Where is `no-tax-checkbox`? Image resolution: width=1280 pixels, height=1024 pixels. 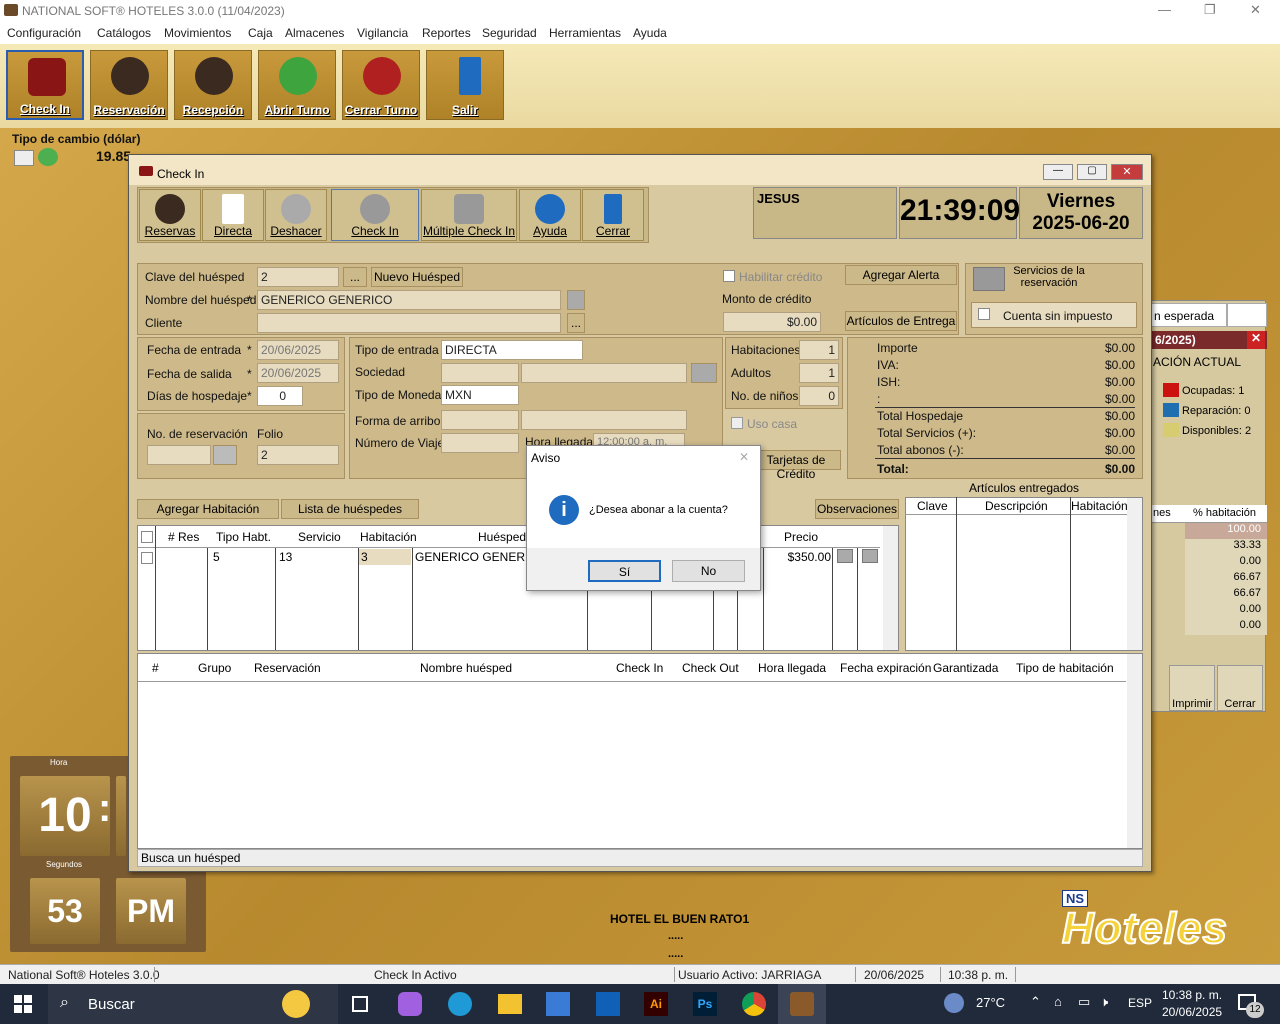 no-tax-checkbox is located at coordinates (984, 314).